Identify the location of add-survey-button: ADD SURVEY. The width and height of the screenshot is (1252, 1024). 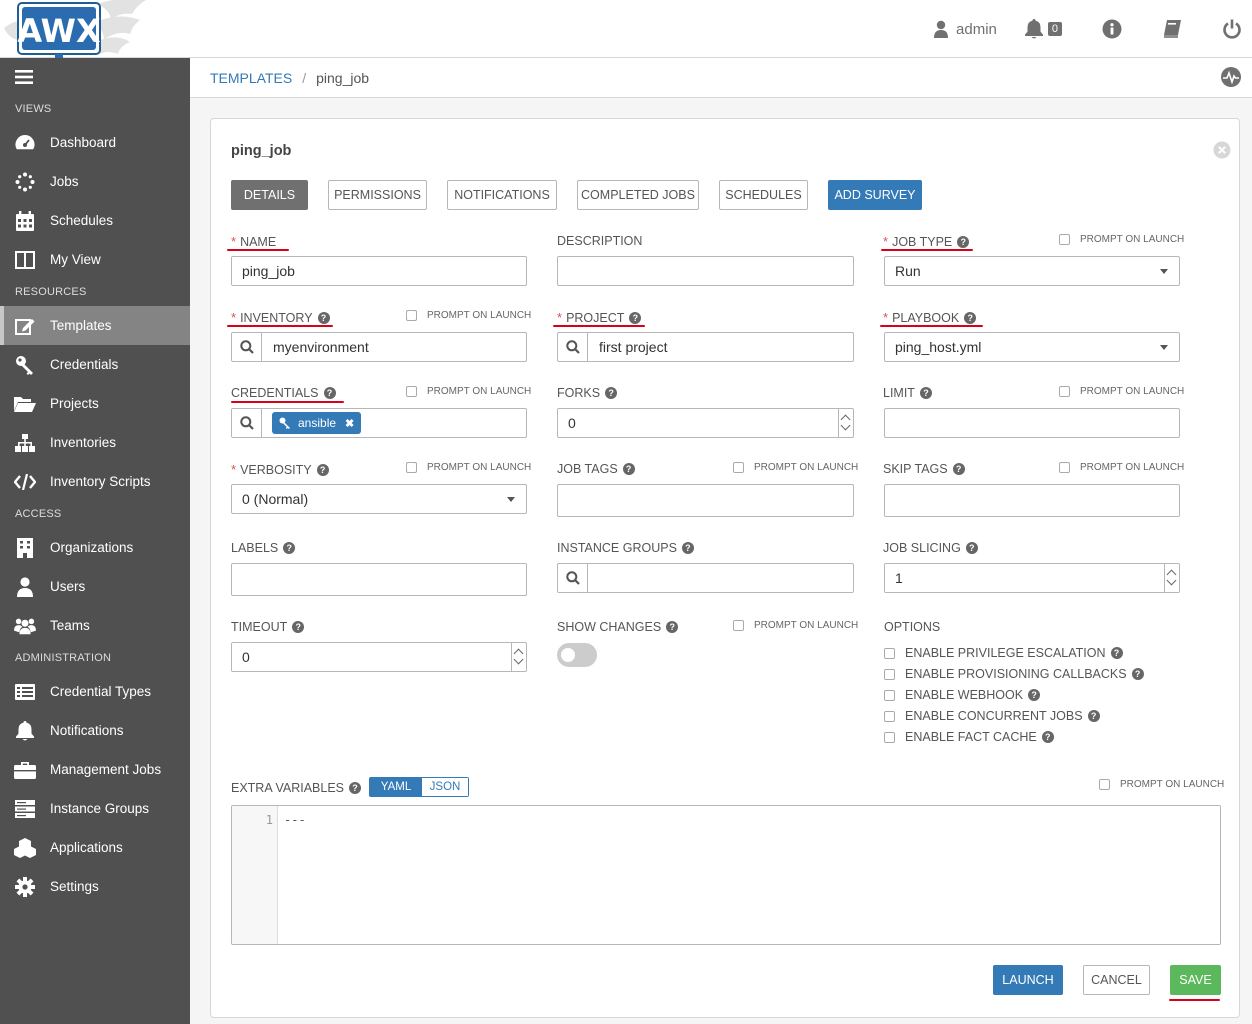
(875, 195).